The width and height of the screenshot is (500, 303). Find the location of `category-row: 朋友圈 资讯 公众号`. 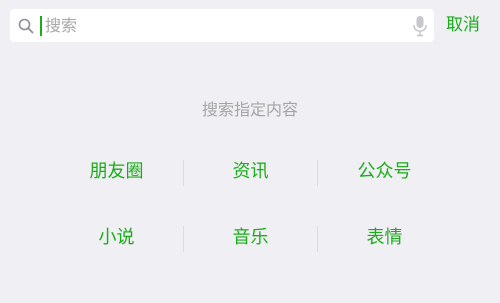

category-row: 朋友圈 资讯 公众号 is located at coordinates (250, 172).